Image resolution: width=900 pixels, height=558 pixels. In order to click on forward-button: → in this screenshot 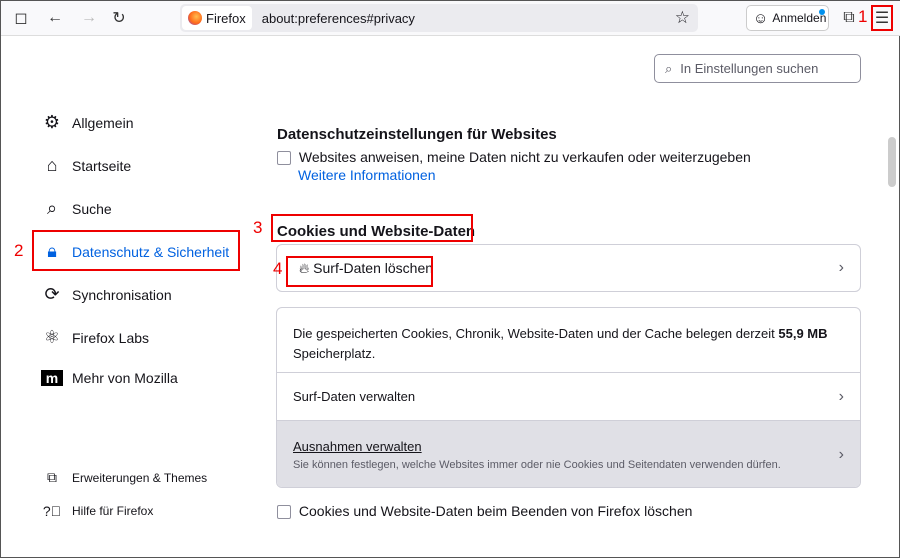, I will do `click(89, 18)`.